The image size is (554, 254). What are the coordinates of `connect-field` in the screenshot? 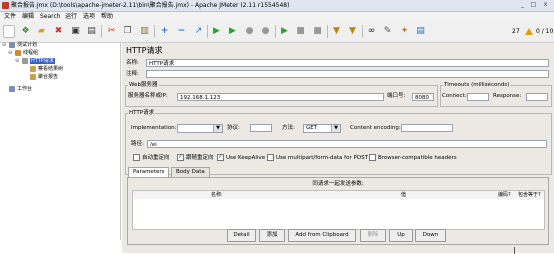 It's located at (478, 97).